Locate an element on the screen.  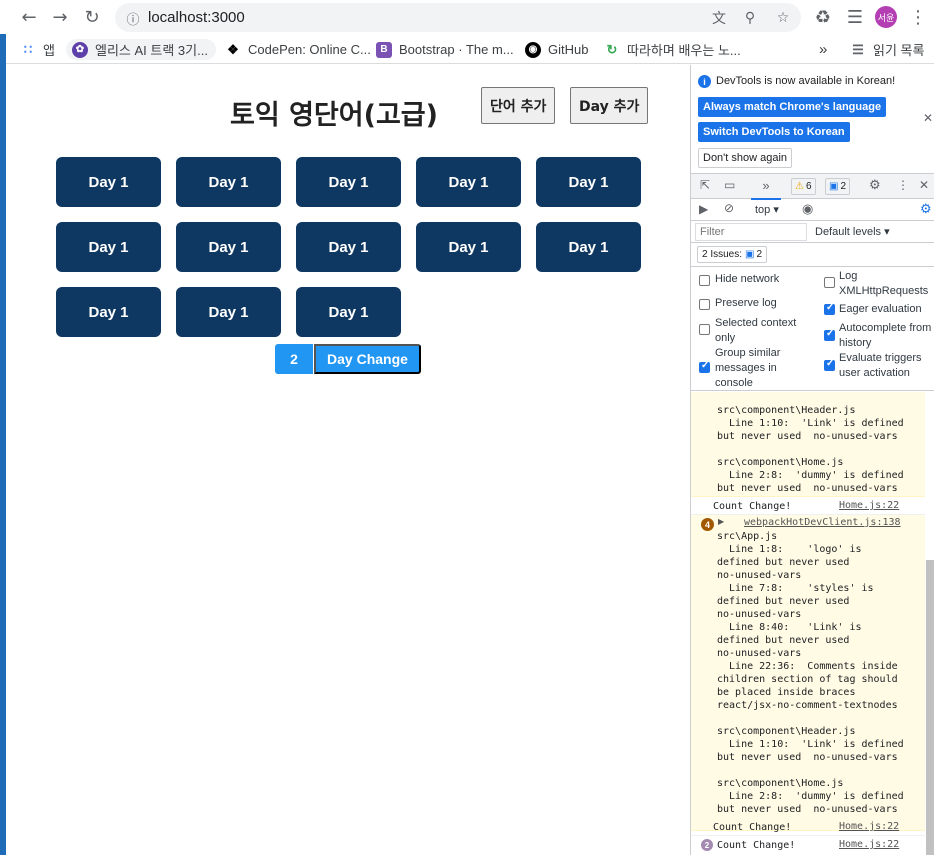
profile-avatar: 서윤 is located at coordinates (886, 17).